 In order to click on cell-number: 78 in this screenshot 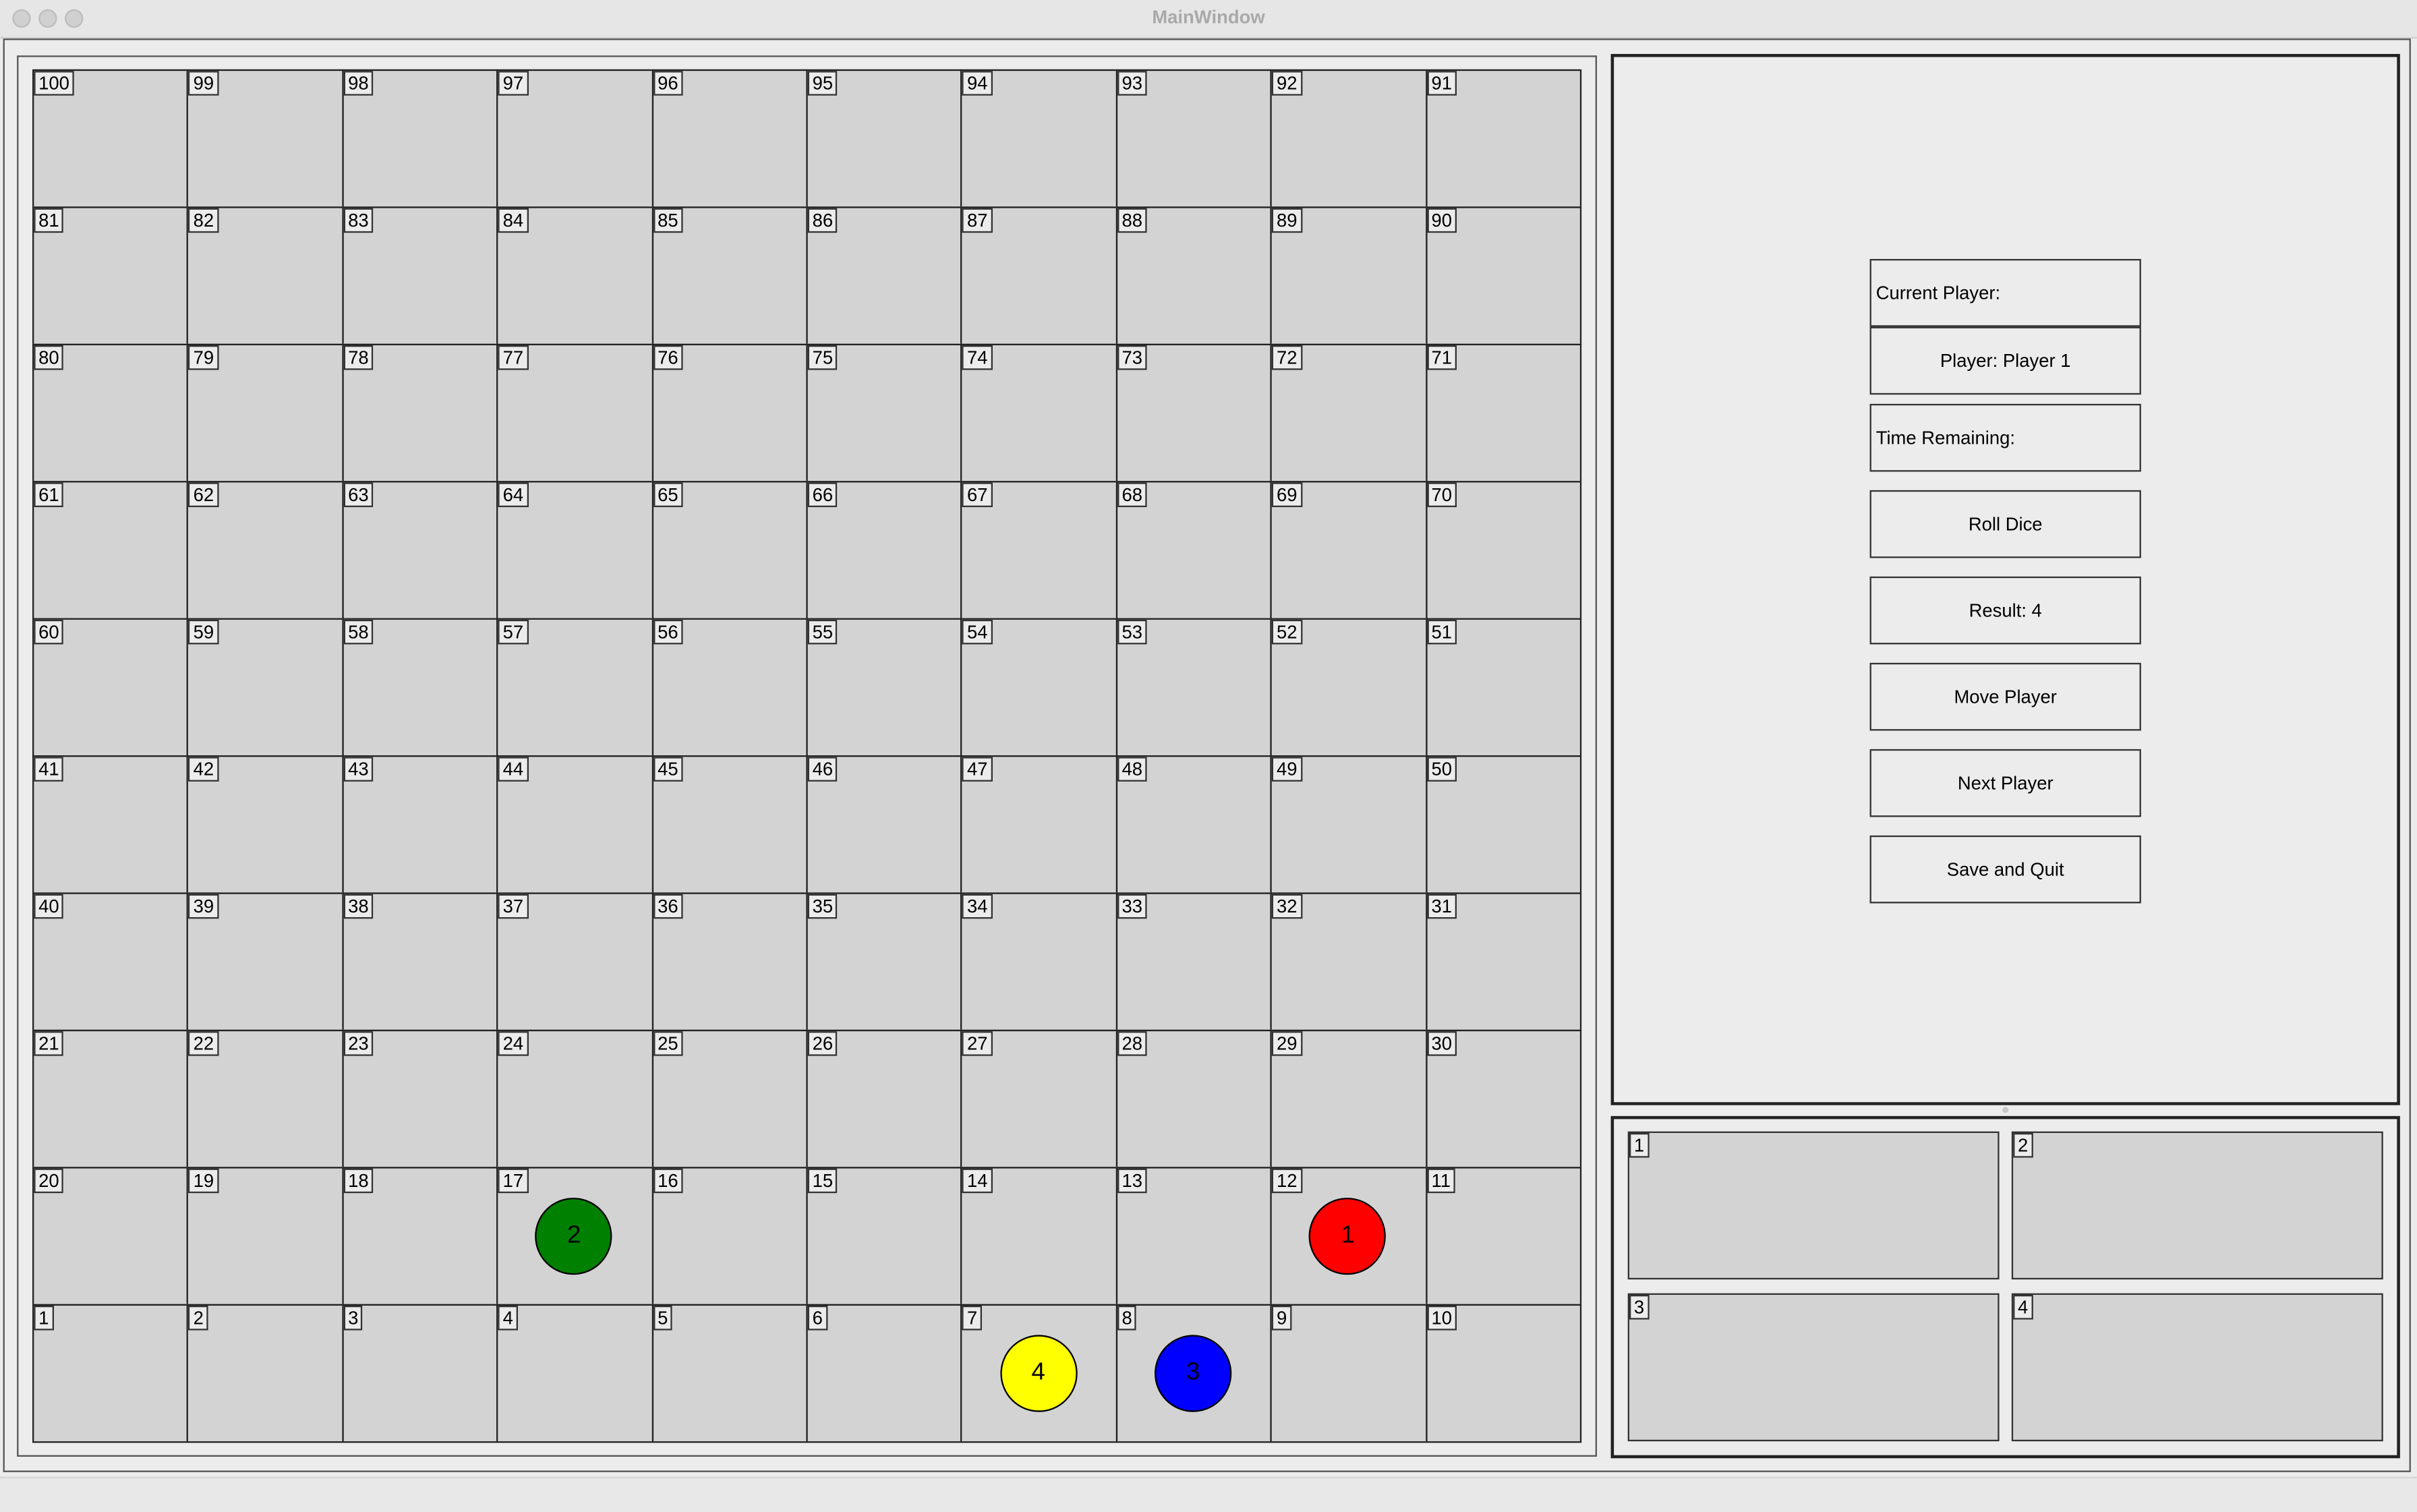, I will do `click(358, 357)`.